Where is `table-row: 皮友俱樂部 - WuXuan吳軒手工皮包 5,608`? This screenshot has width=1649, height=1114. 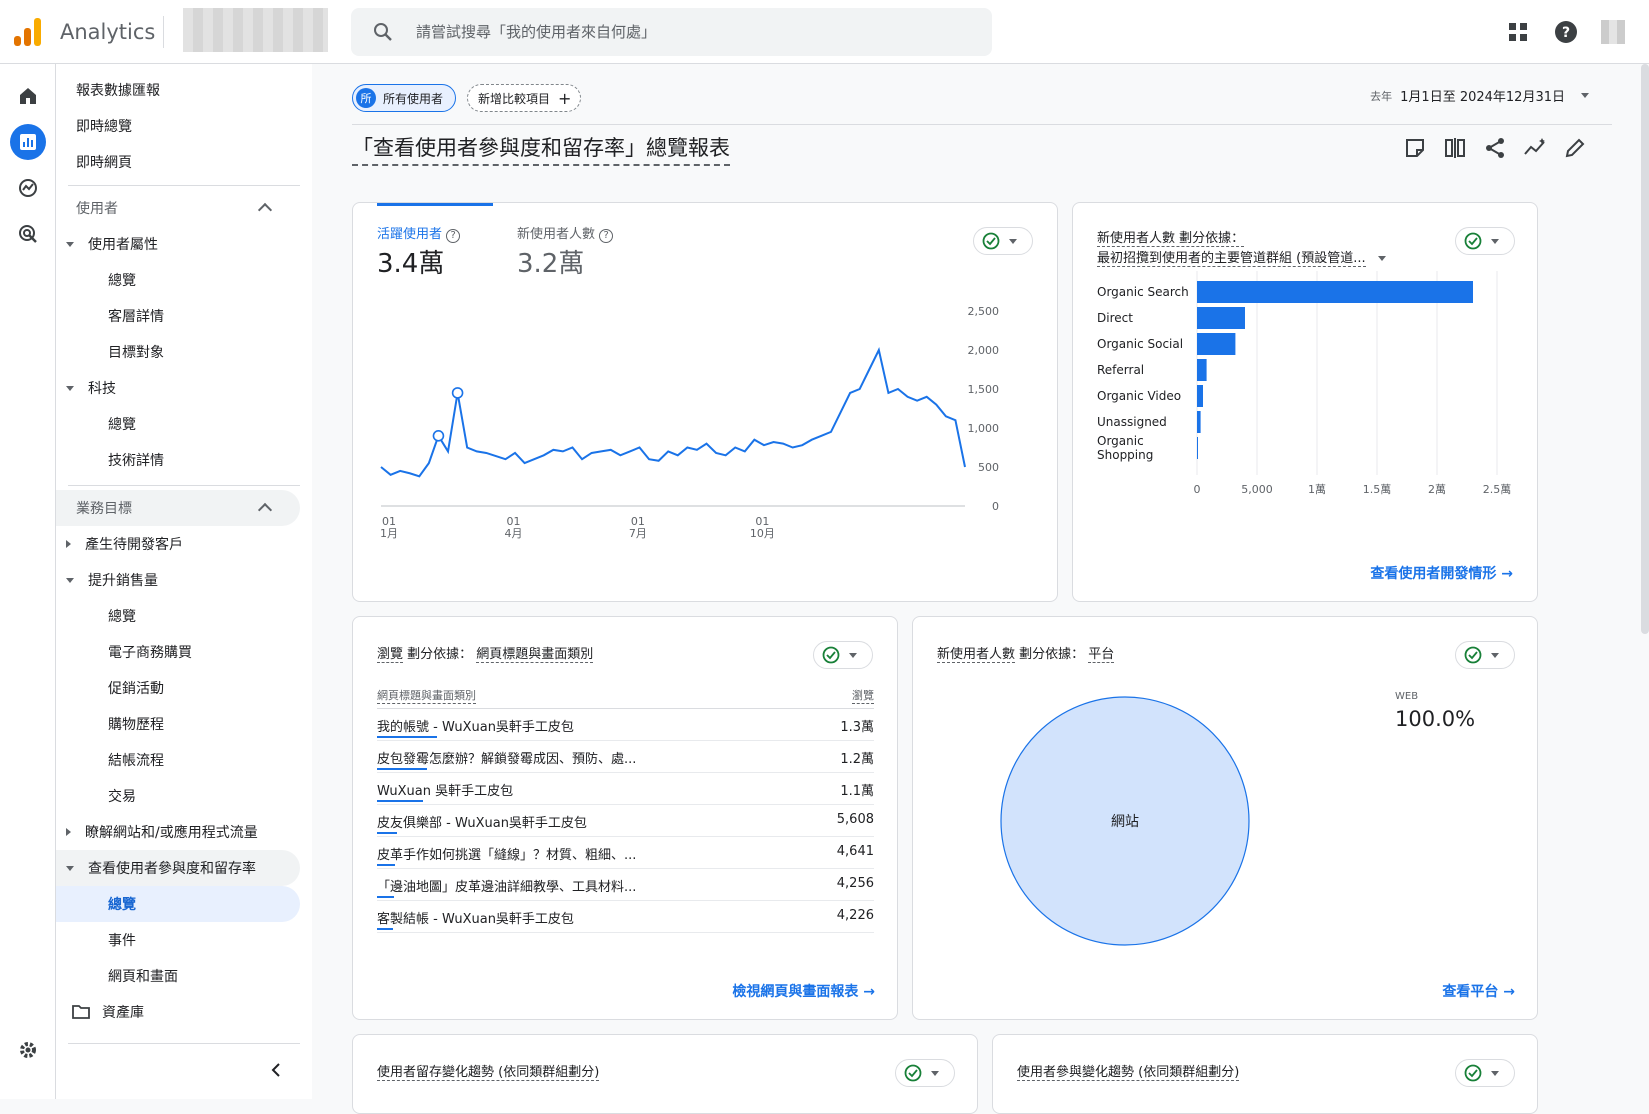
table-row: 皮友俱樂部 - WuXuan吳軒手工皮包 5,608 is located at coordinates (625, 821).